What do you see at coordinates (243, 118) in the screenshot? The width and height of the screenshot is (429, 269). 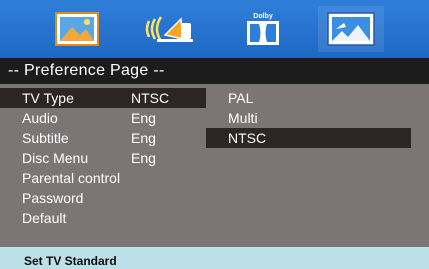 I see `option-label: Multi` at bounding box center [243, 118].